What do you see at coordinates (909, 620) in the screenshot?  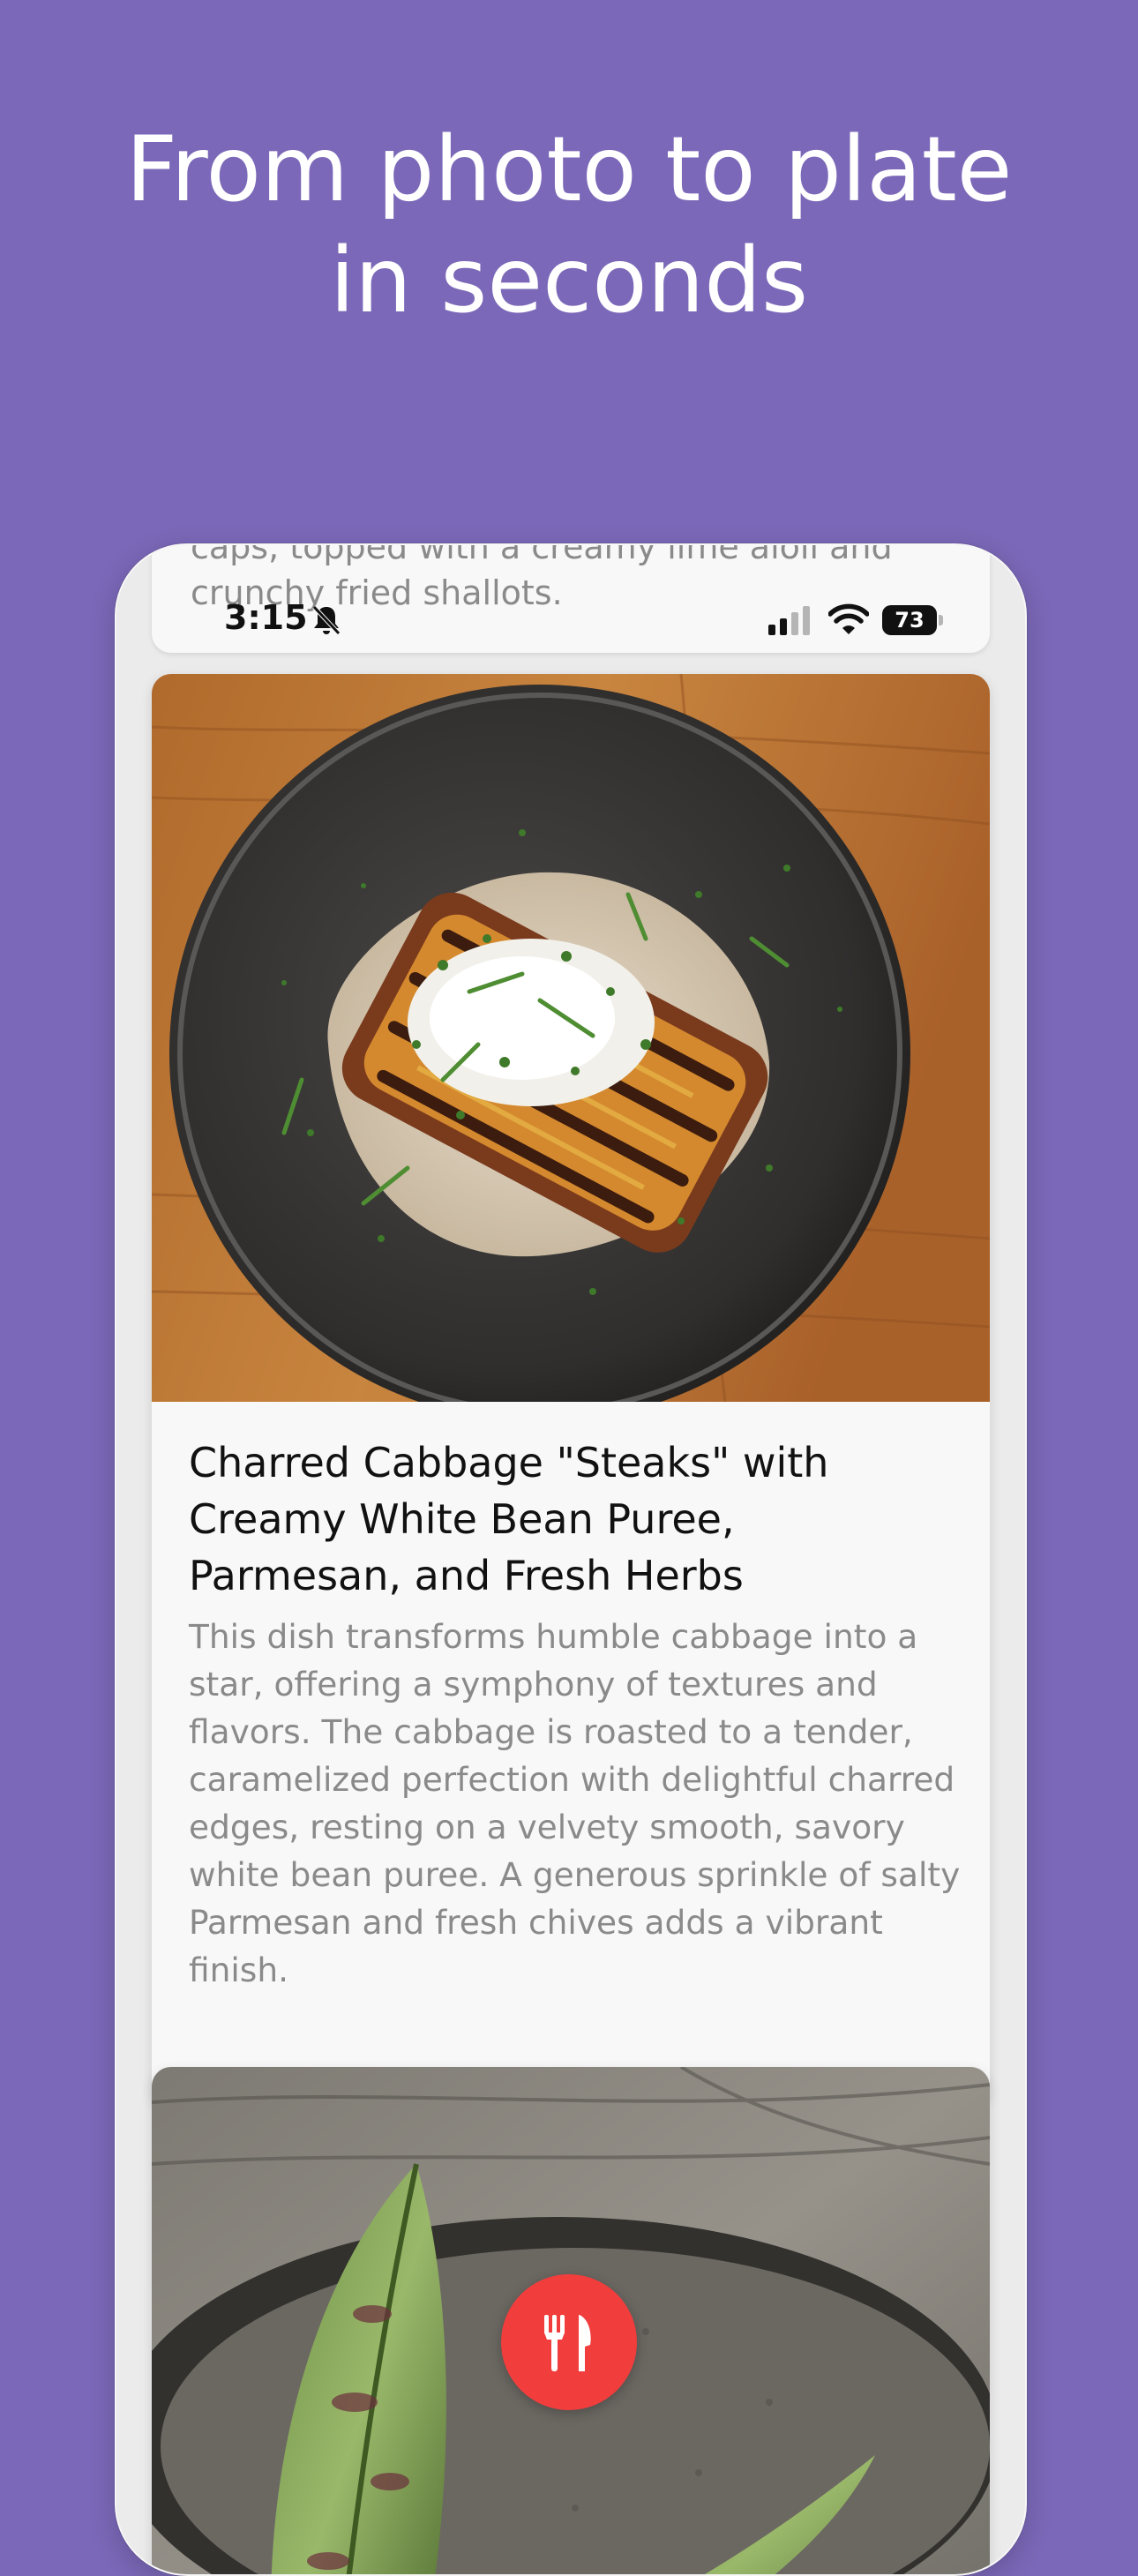 I see `battery-level: 73` at bounding box center [909, 620].